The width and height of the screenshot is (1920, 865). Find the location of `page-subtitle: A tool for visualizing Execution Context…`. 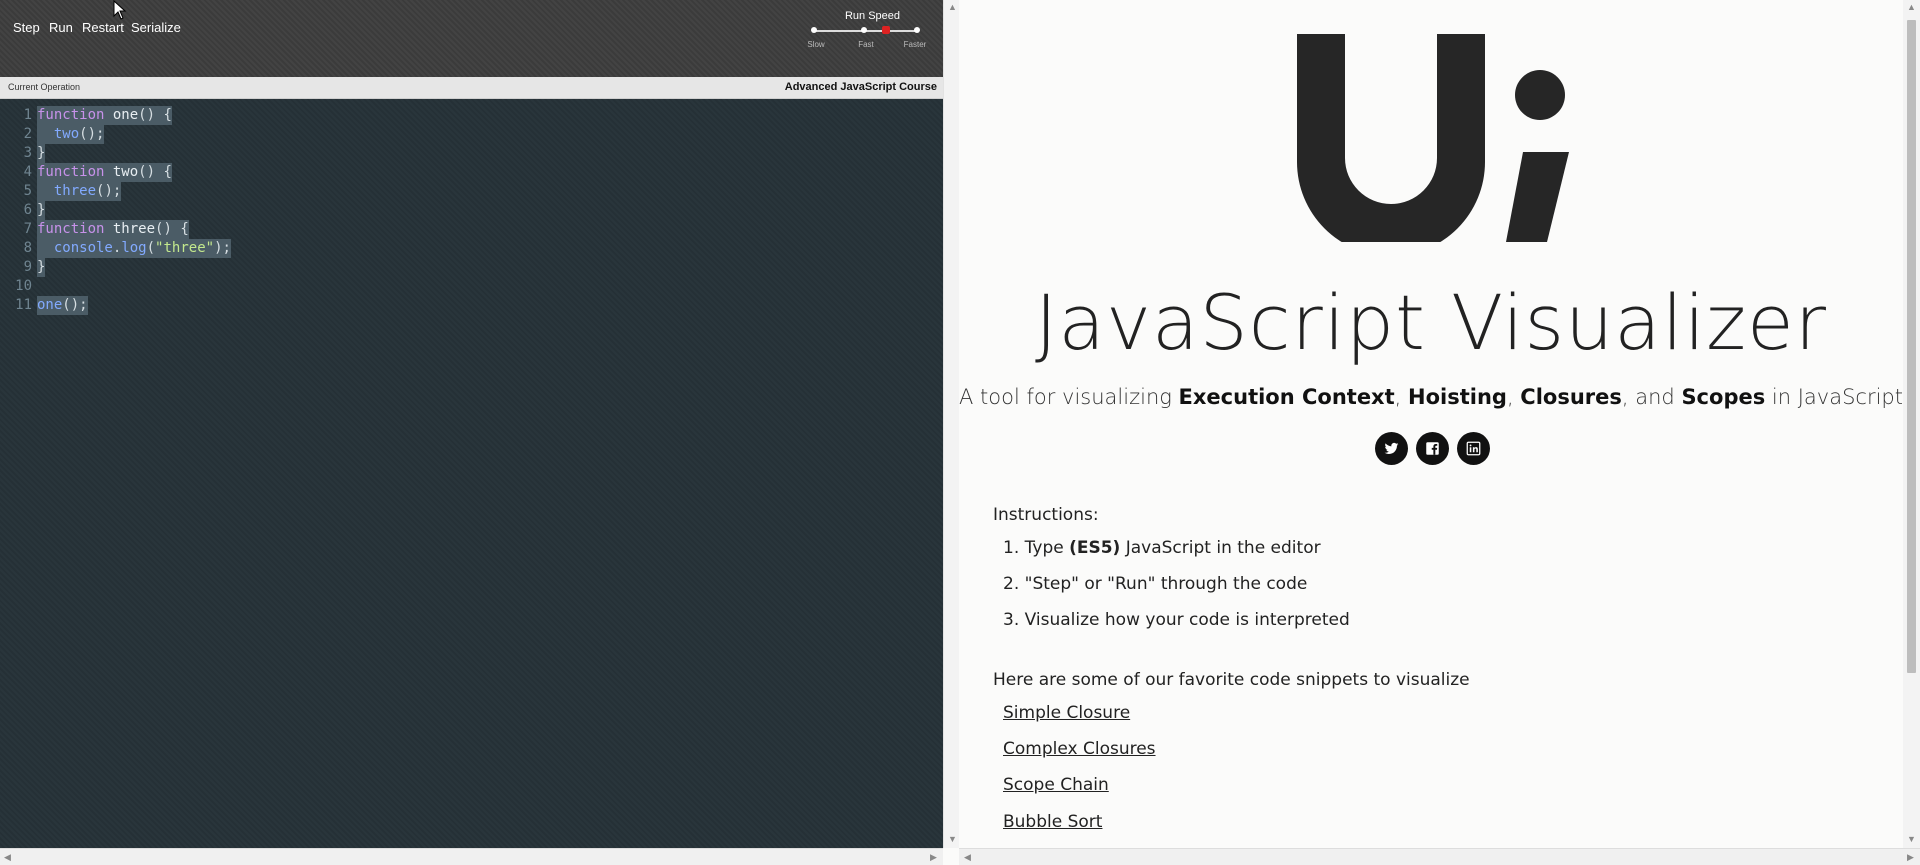

page-subtitle: A tool for visualizing Execution Context… is located at coordinates (1431, 397).